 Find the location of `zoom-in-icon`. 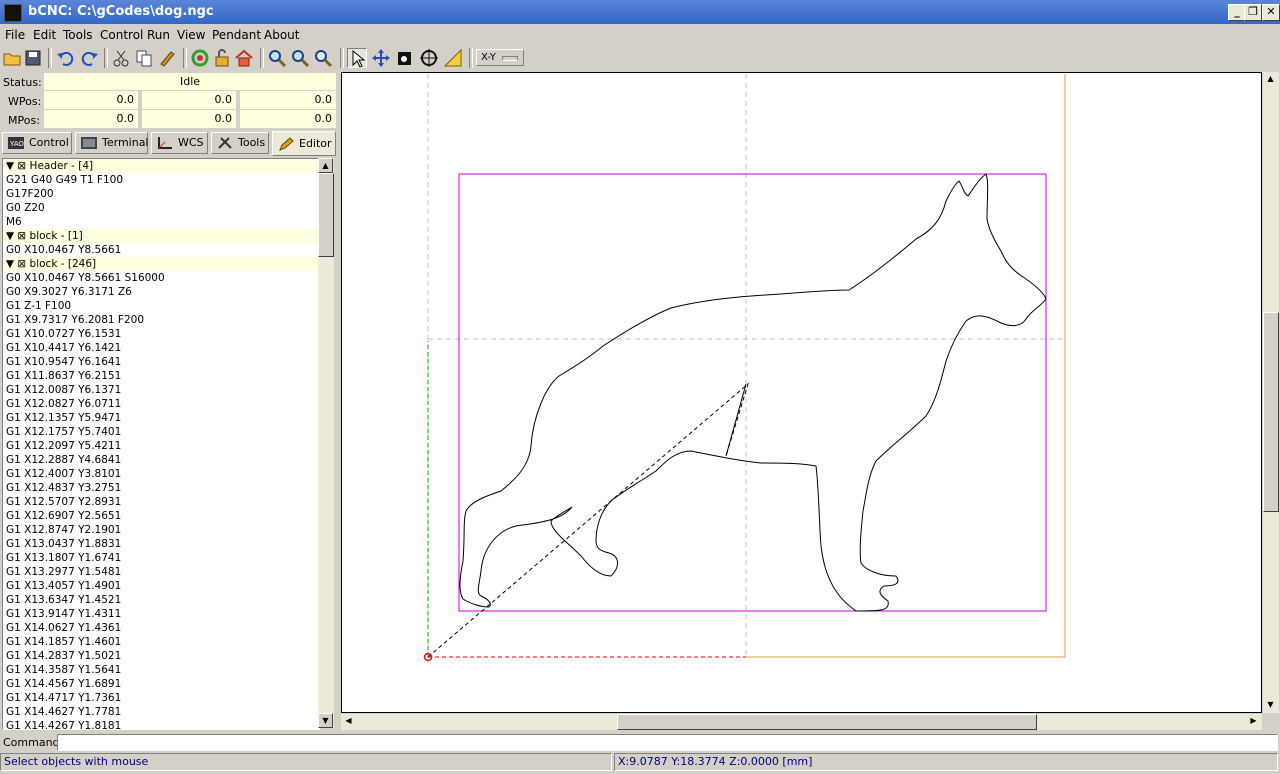

zoom-in-icon is located at coordinates (277, 58).